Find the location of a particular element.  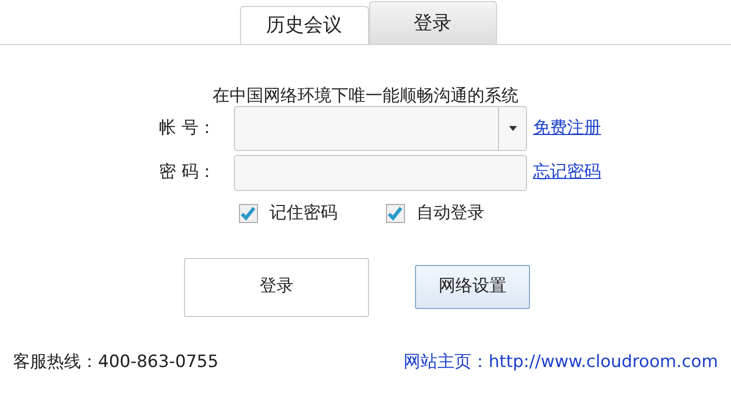

slogan-text: 在中国网络环境下唯一能顺畅沟通的系统 is located at coordinates (365, 96).